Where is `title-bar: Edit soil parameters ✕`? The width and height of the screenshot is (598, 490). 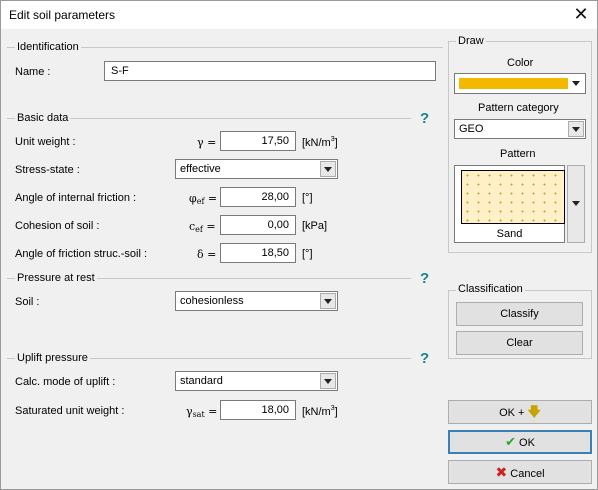
title-bar: Edit soil parameters ✕ is located at coordinates (299, 15).